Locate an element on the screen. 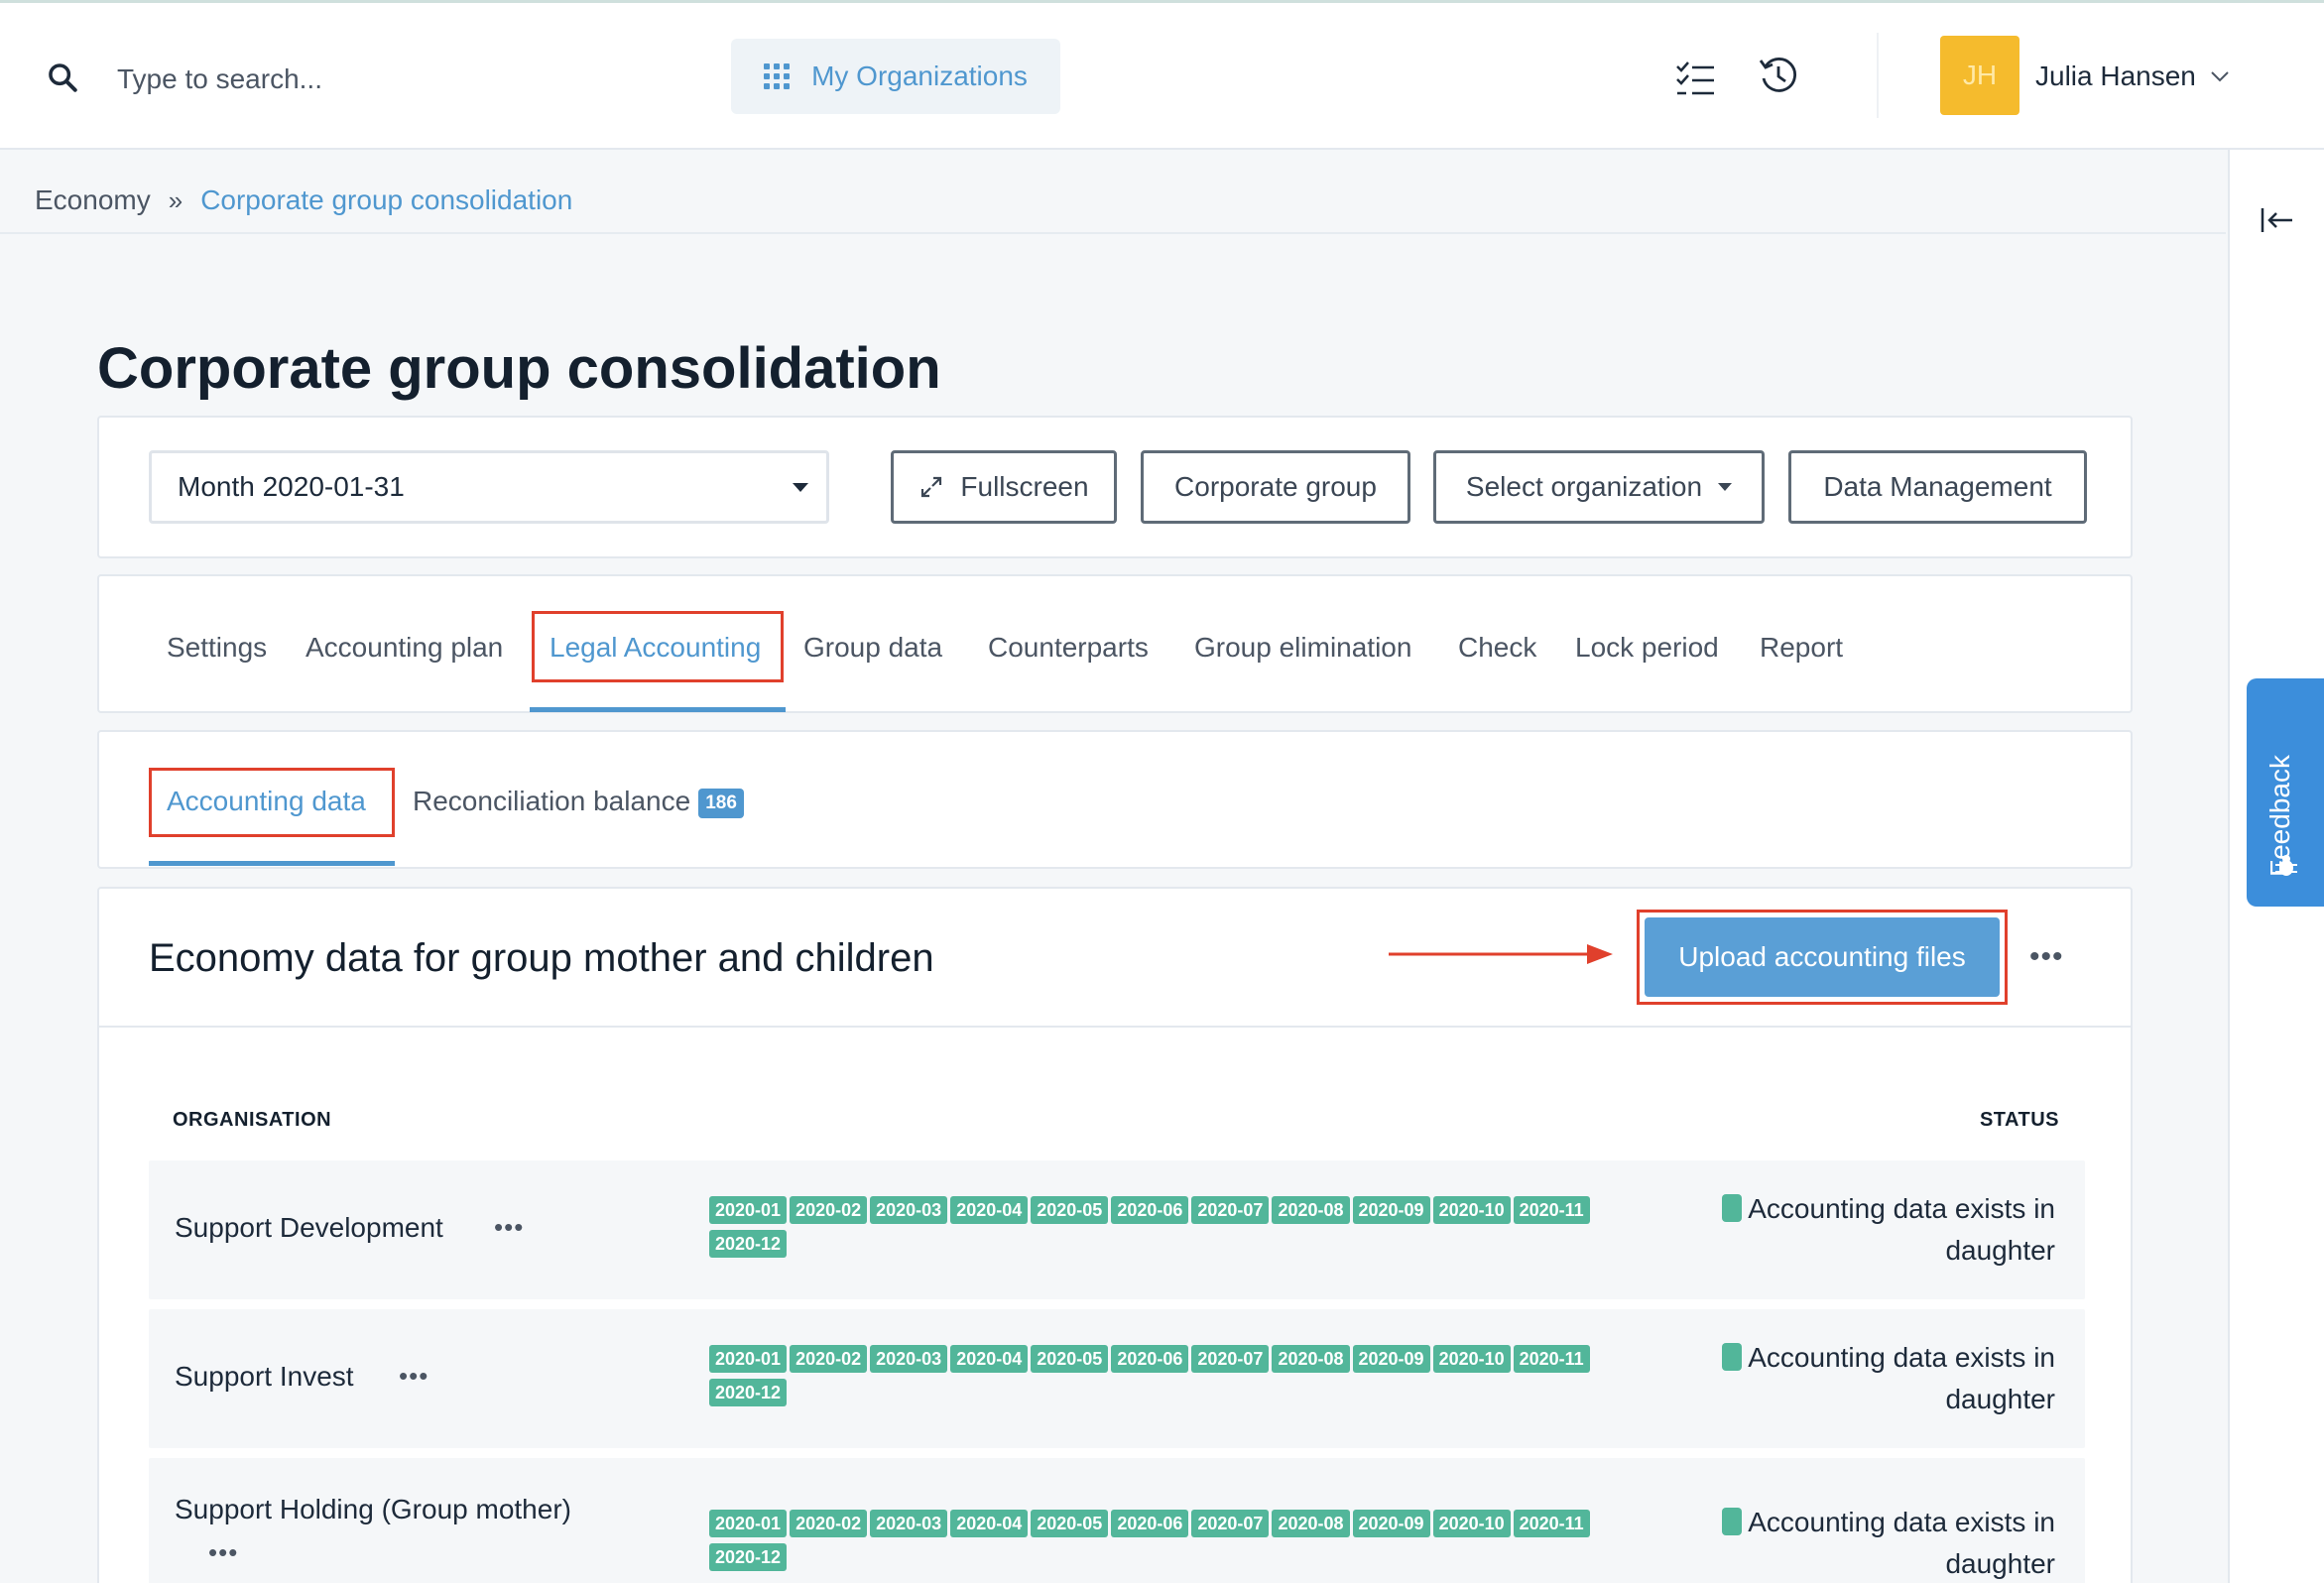 This screenshot has width=2324, height=1583. apps-grid-icon is located at coordinates (777, 76).